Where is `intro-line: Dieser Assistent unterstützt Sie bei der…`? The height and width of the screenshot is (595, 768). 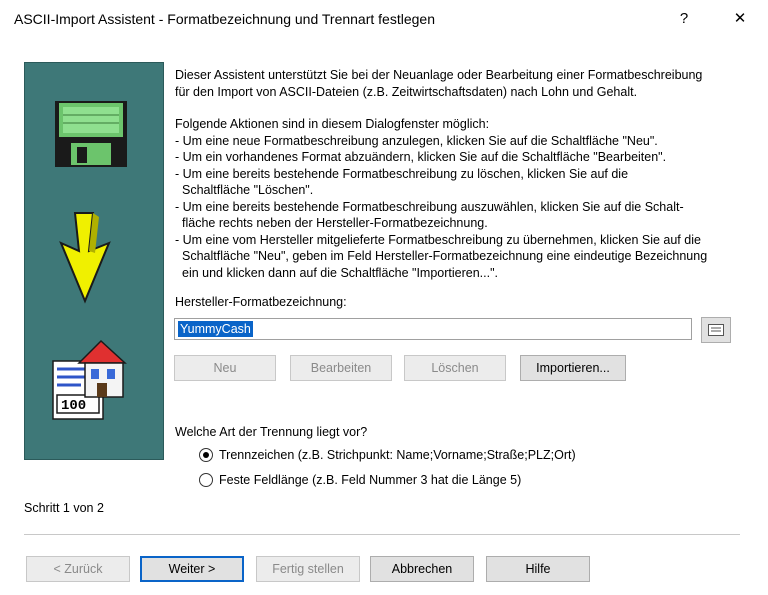 intro-line: Dieser Assistent unterstützt Sie bei der… is located at coordinates (439, 75).